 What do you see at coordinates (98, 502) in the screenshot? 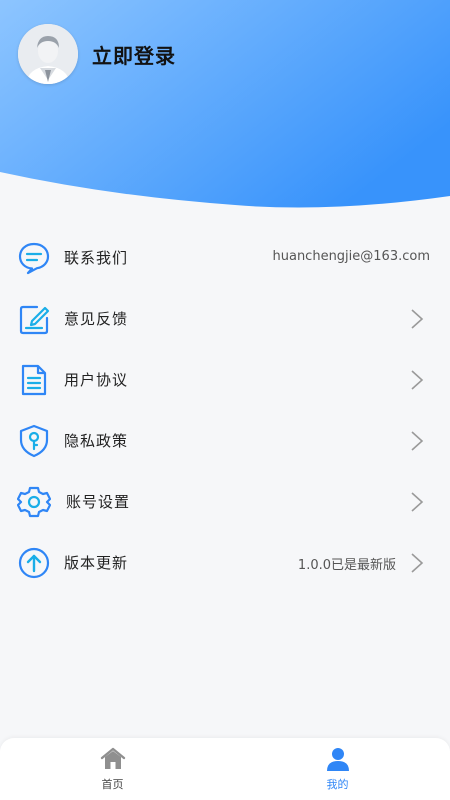
I see `menu-item-label: 账号设置` at bounding box center [98, 502].